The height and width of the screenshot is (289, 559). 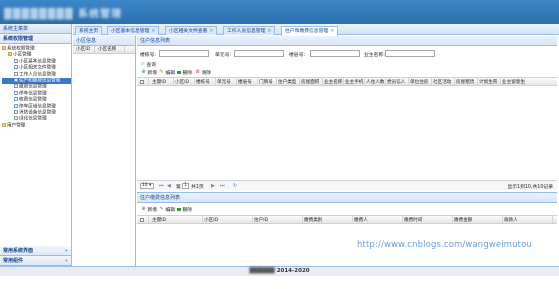 What do you see at coordinates (278, 219) in the screenshot?
I see `column-header: 住户ID` at bounding box center [278, 219].